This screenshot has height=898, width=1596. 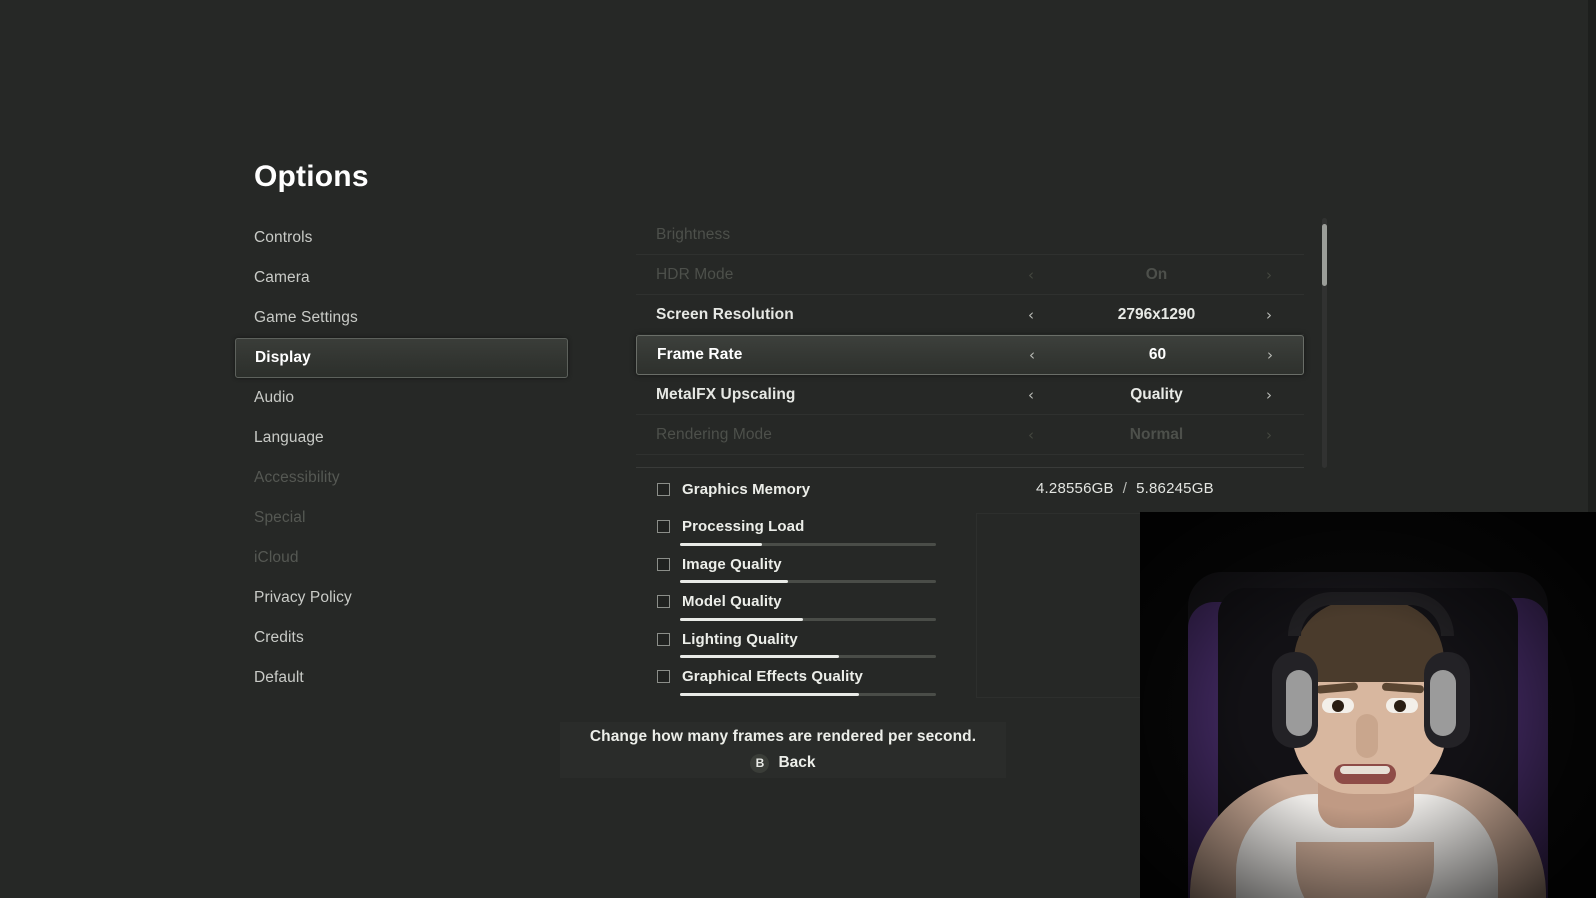 What do you see at coordinates (1156, 274) in the screenshot?
I see `setting-value: On` at bounding box center [1156, 274].